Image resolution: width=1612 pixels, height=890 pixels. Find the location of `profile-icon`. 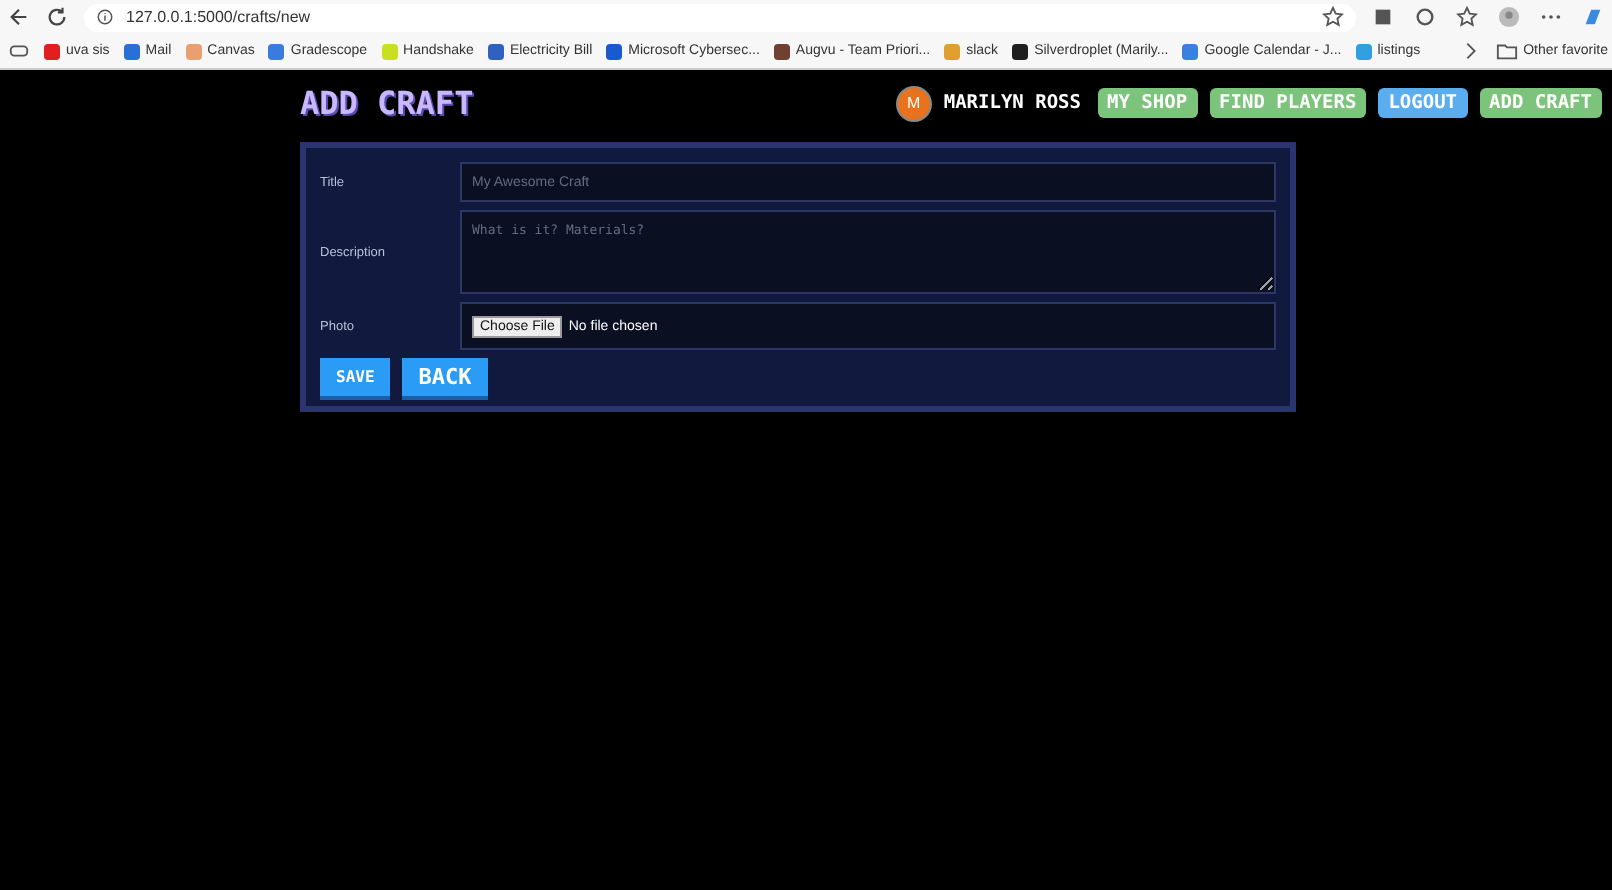

profile-icon is located at coordinates (1509, 17).